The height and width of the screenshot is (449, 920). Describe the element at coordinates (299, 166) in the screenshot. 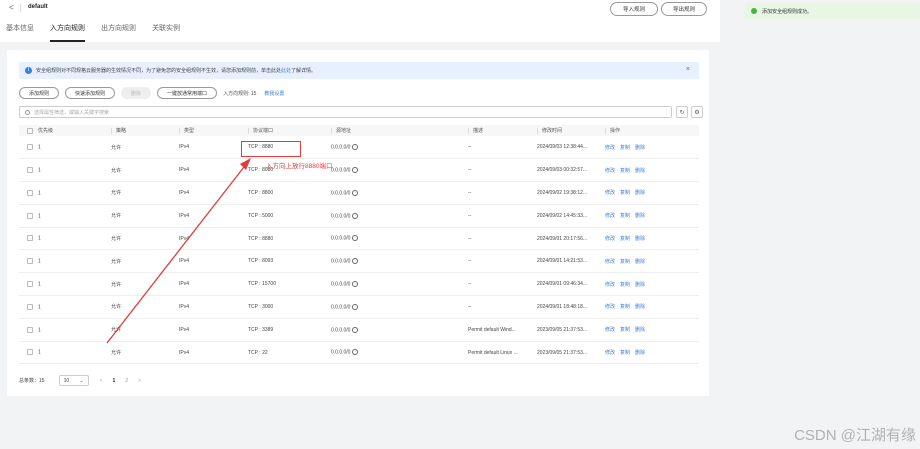

I see `annotation-text: 入方向上放行8880端口` at that location.